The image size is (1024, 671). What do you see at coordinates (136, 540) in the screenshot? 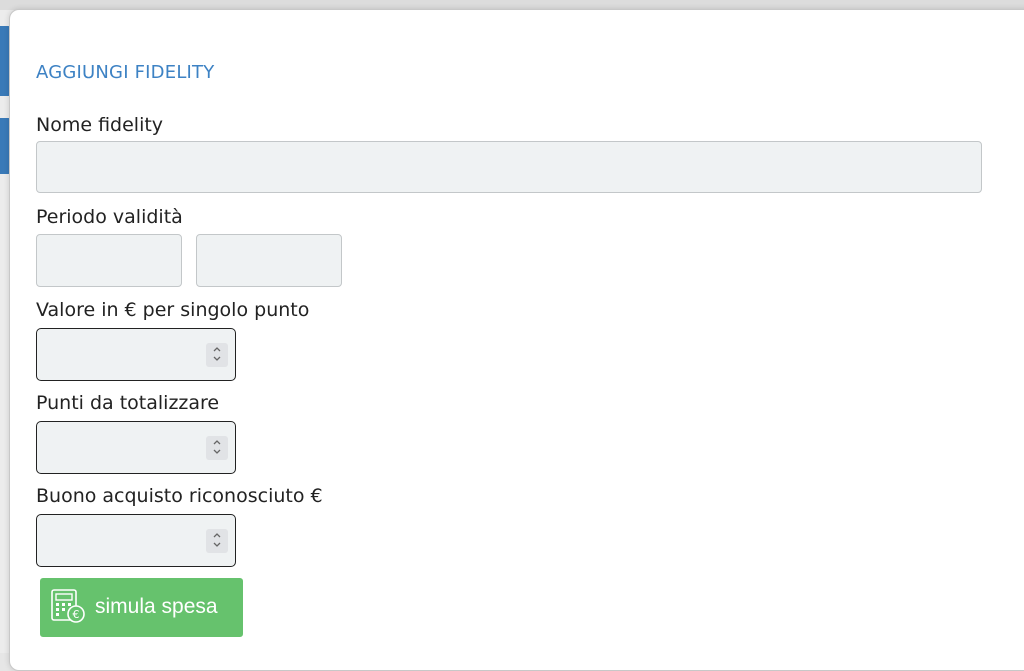
I see `voucher-input` at bounding box center [136, 540].